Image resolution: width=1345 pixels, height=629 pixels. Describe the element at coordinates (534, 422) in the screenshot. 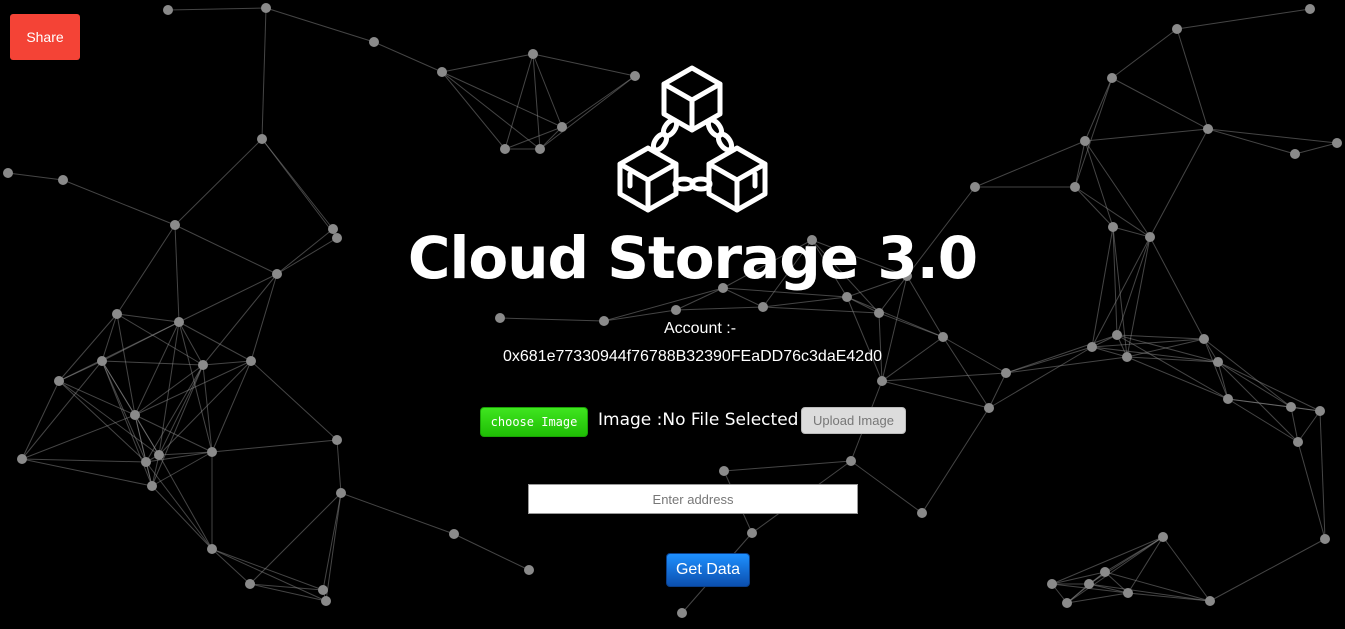

I see `choose-image-button: choose Image` at that location.